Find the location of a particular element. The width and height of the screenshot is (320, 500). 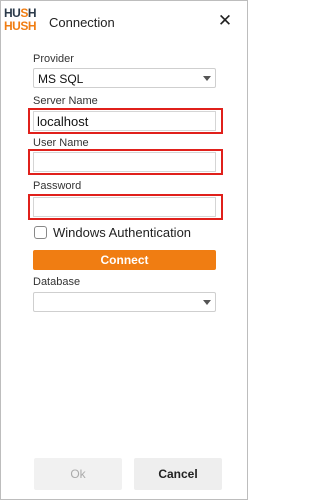

dialog-title: Connection is located at coordinates (82, 22).